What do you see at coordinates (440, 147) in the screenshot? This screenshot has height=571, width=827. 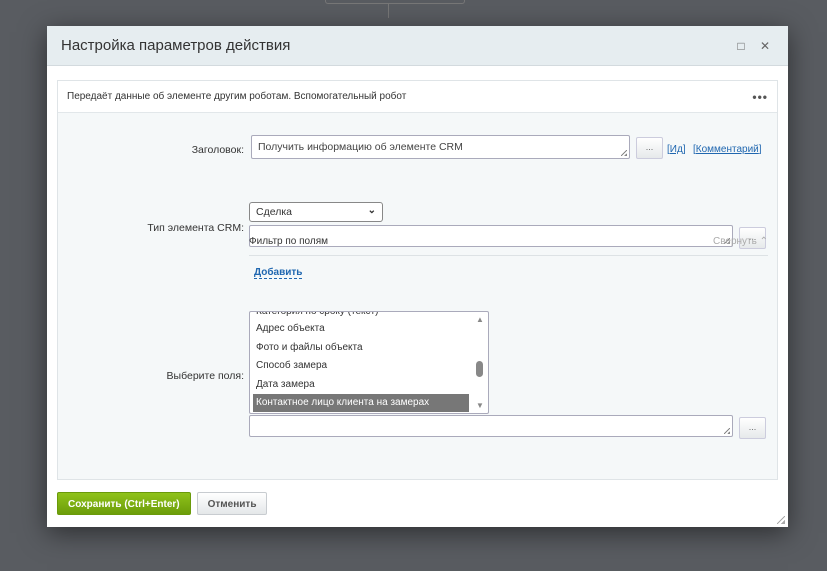 I see `title-input: Получить информацию об элементе CRM` at bounding box center [440, 147].